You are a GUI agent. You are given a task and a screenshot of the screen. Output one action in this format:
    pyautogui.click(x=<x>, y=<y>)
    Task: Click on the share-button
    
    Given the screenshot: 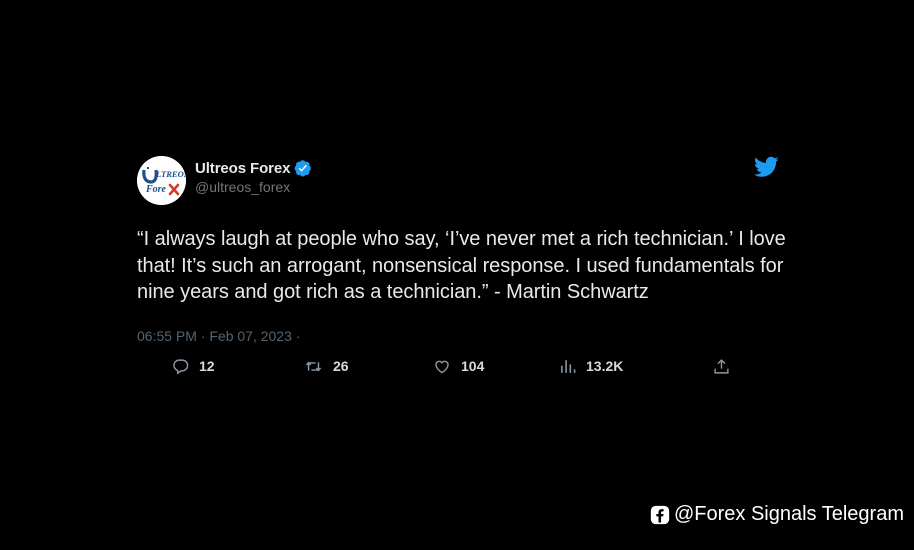 What is the action you would take?
    pyautogui.click(x=726, y=366)
    